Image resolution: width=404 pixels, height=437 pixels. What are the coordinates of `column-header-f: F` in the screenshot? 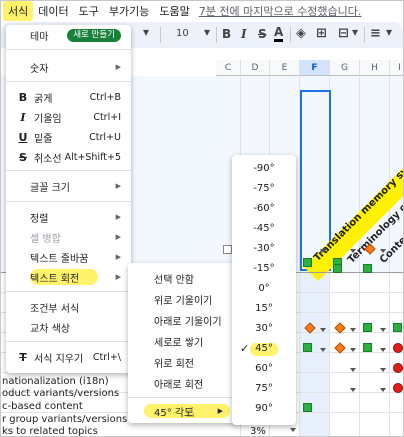 It's located at (315, 68).